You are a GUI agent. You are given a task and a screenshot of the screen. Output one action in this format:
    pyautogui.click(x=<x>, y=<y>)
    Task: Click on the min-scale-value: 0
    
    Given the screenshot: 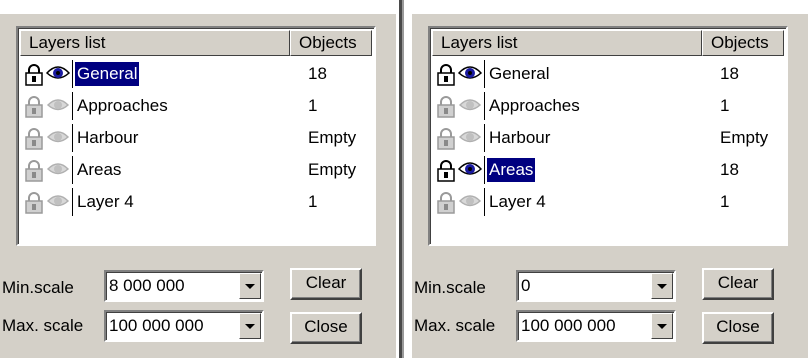 What is the action you would take?
    pyautogui.click(x=525, y=286)
    